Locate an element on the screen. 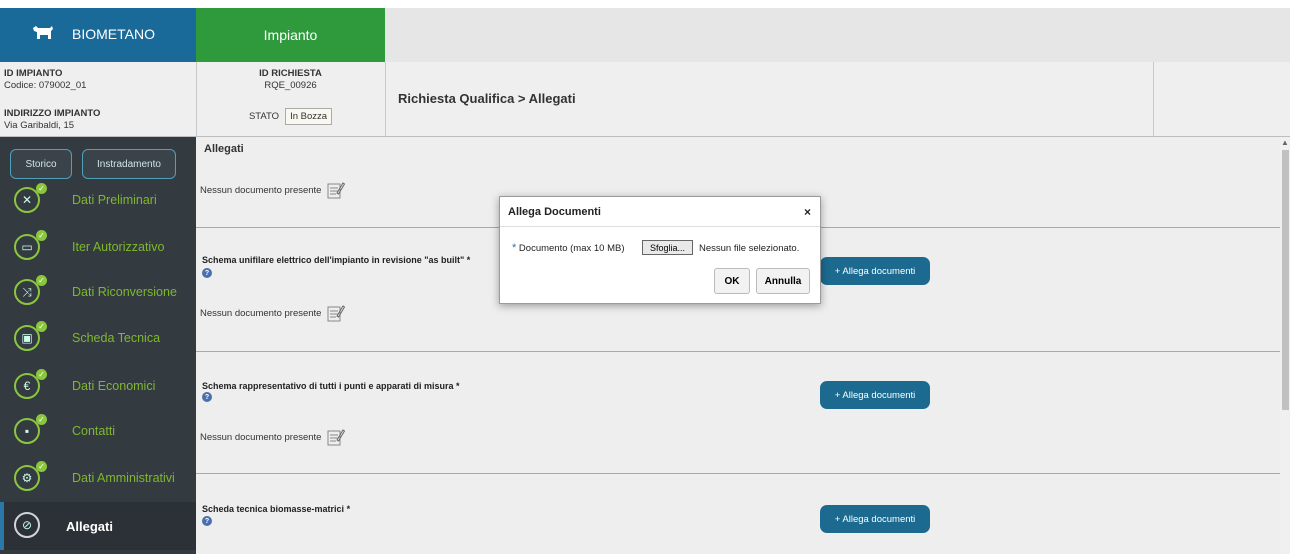 The image size is (1290, 554). section-title: Allegati is located at coordinates (738, 149).